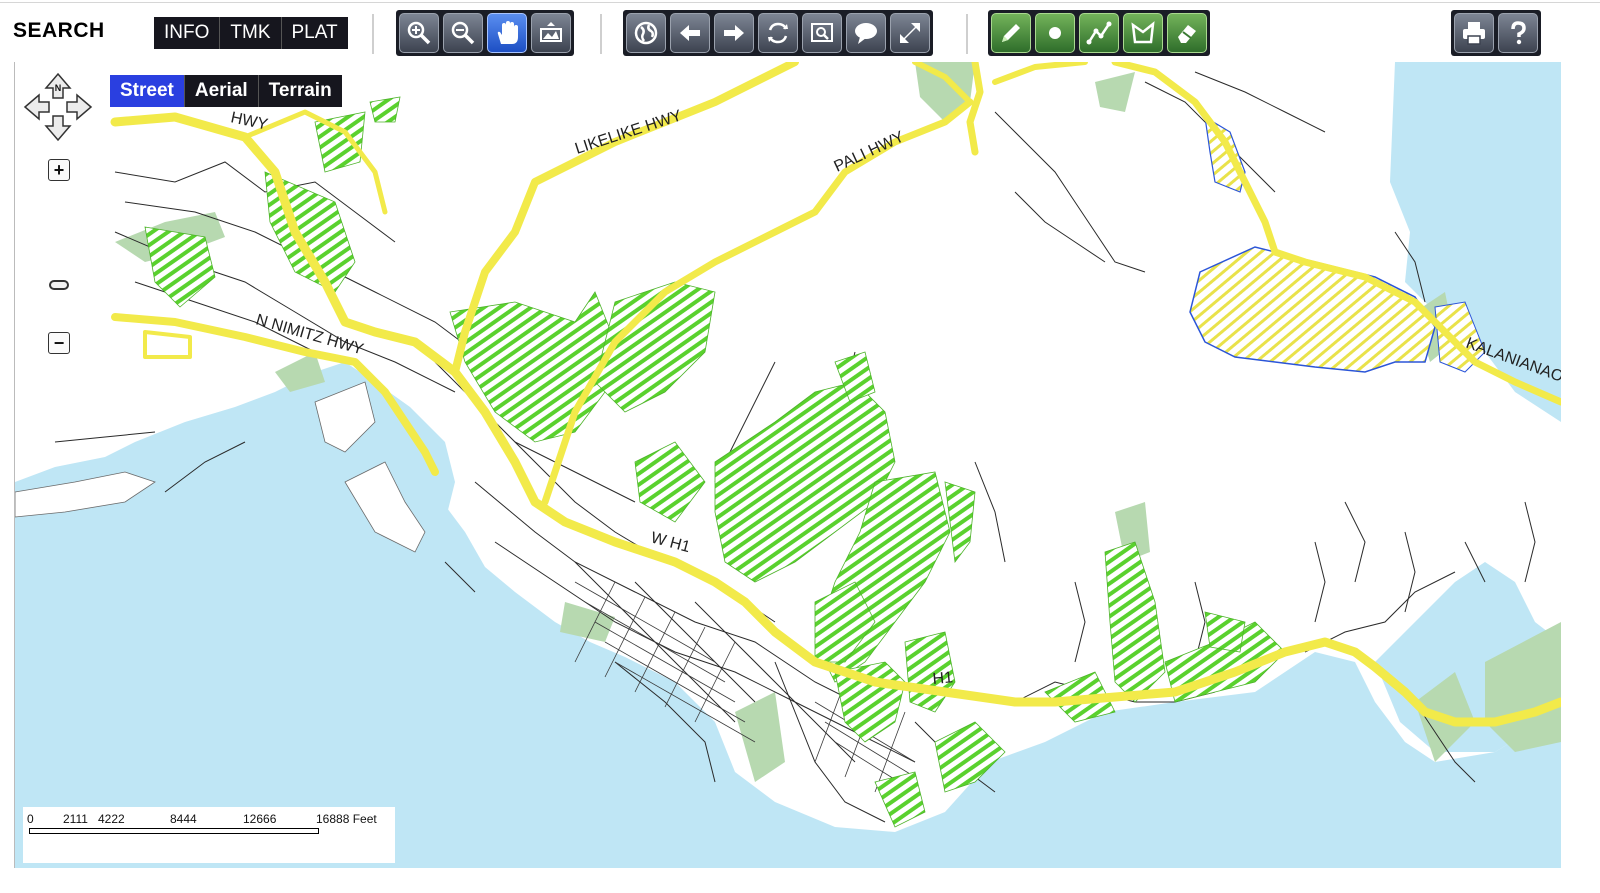 Image resolution: width=1600 pixels, height=893 pixels. I want to click on tab-tmk: TMK, so click(249, 33).